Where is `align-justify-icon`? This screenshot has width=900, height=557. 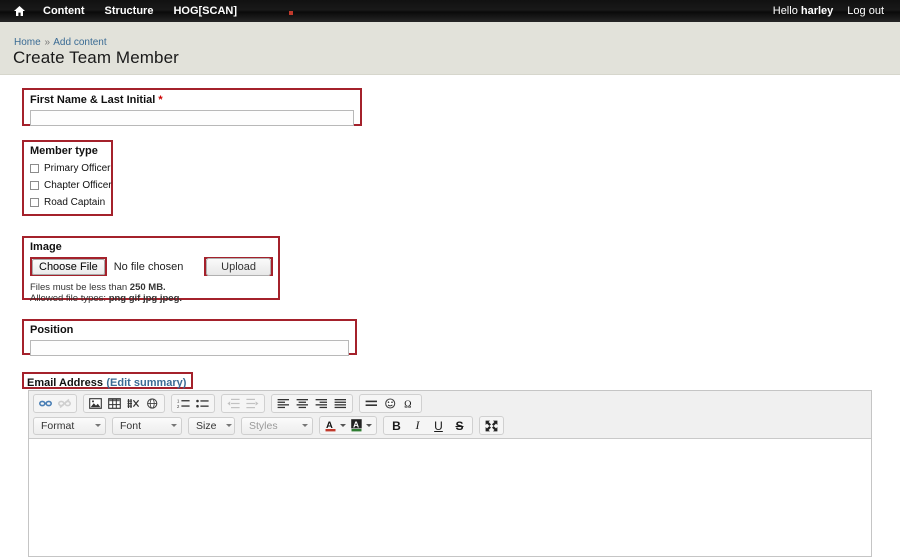 align-justify-icon is located at coordinates (340, 404).